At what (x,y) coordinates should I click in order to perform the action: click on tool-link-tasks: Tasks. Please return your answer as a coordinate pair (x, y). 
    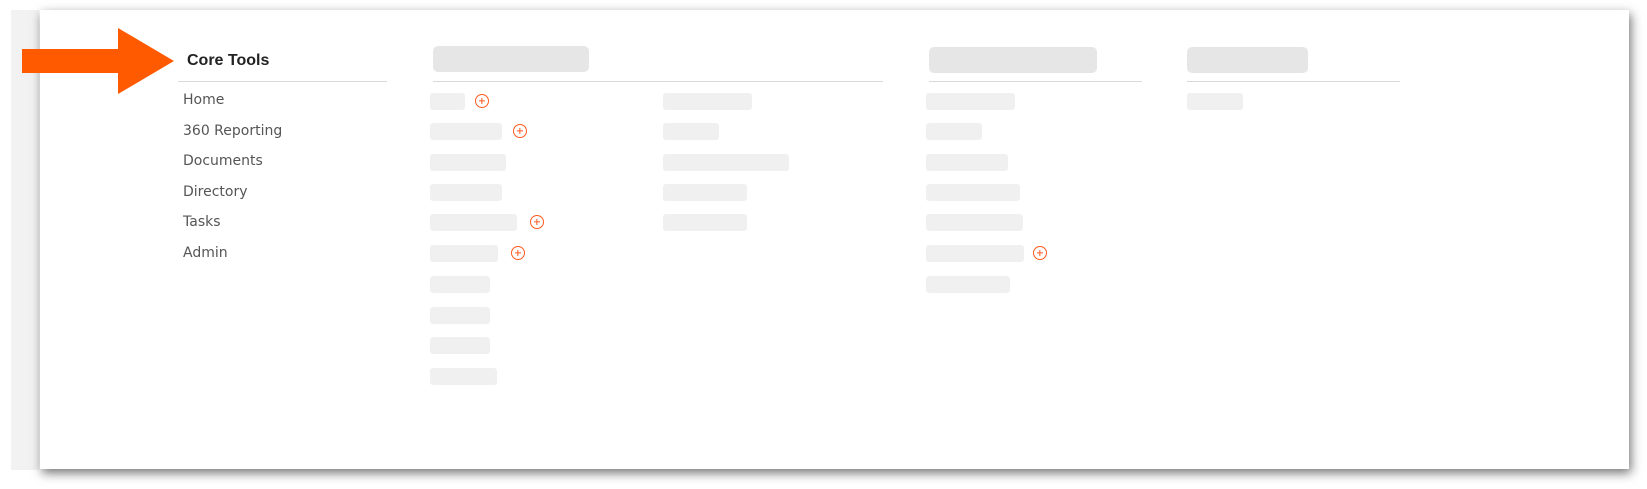
    Looking at the image, I should click on (202, 222).